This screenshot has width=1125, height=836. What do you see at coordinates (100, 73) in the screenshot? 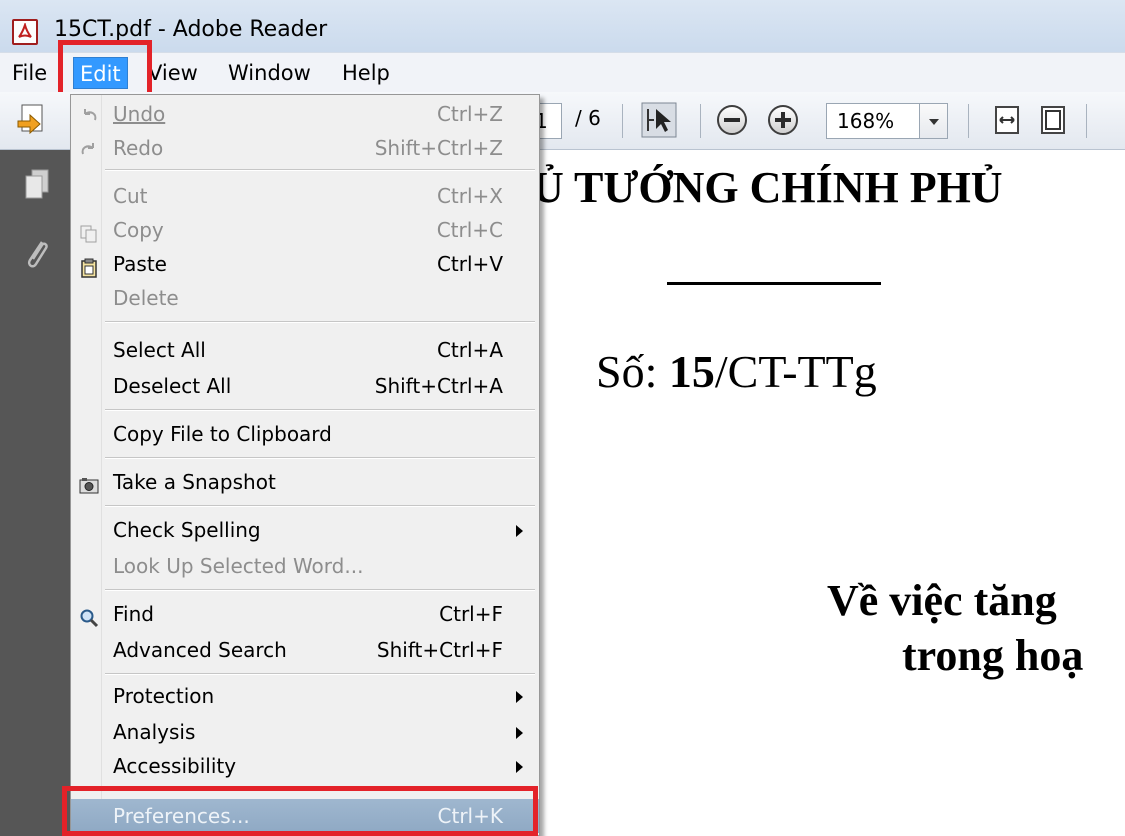
I see `menu-edit: Edit` at bounding box center [100, 73].